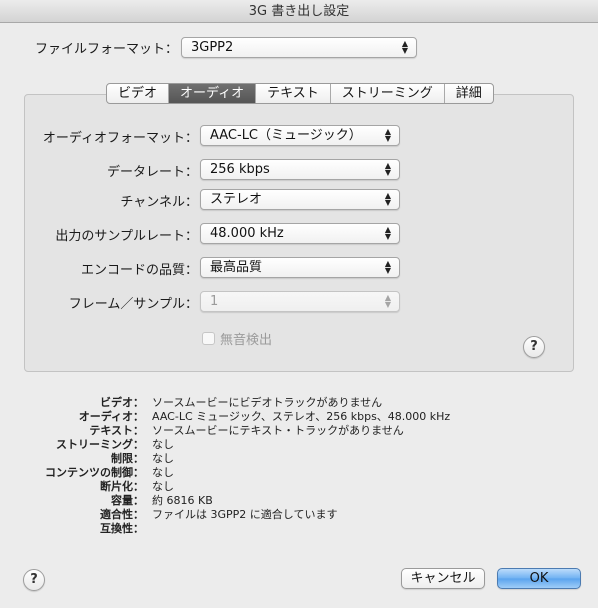 The height and width of the screenshot is (608, 598). I want to click on encode-quality-popup: 最高品質 ▲ ▼, so click(300, 267).